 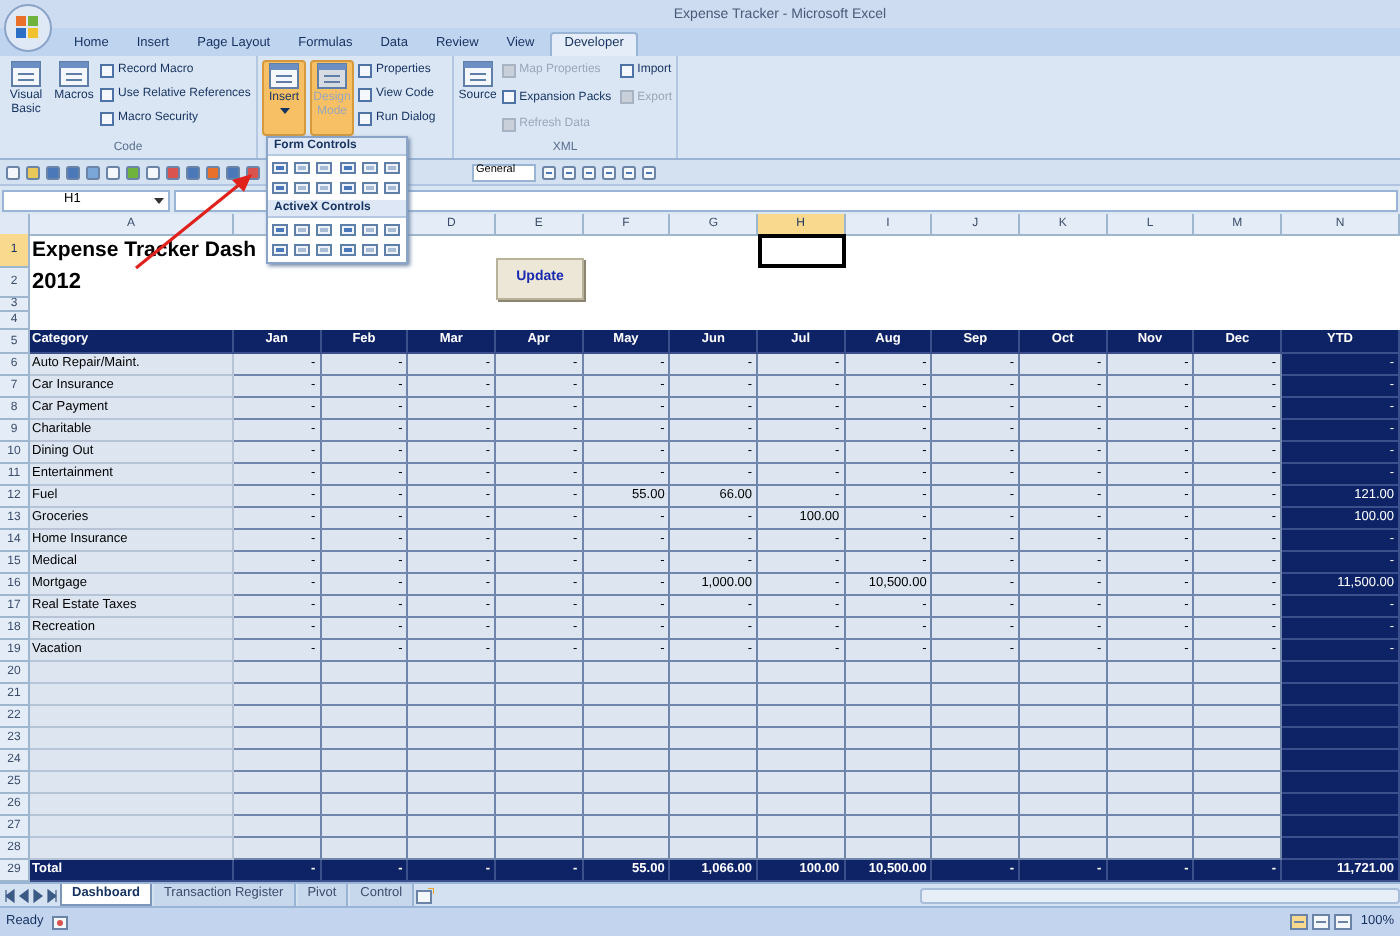 I want to click on horizontal-scrollbar, so click(x=1160, y=895).